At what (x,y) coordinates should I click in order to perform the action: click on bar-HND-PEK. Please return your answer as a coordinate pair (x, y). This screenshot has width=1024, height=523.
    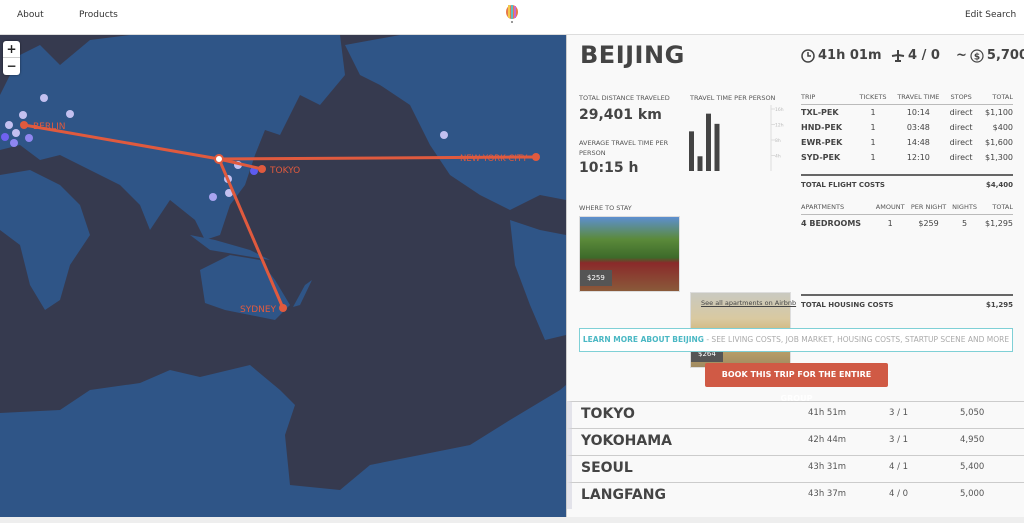
    Looking at the image, I should click on (700, 163).